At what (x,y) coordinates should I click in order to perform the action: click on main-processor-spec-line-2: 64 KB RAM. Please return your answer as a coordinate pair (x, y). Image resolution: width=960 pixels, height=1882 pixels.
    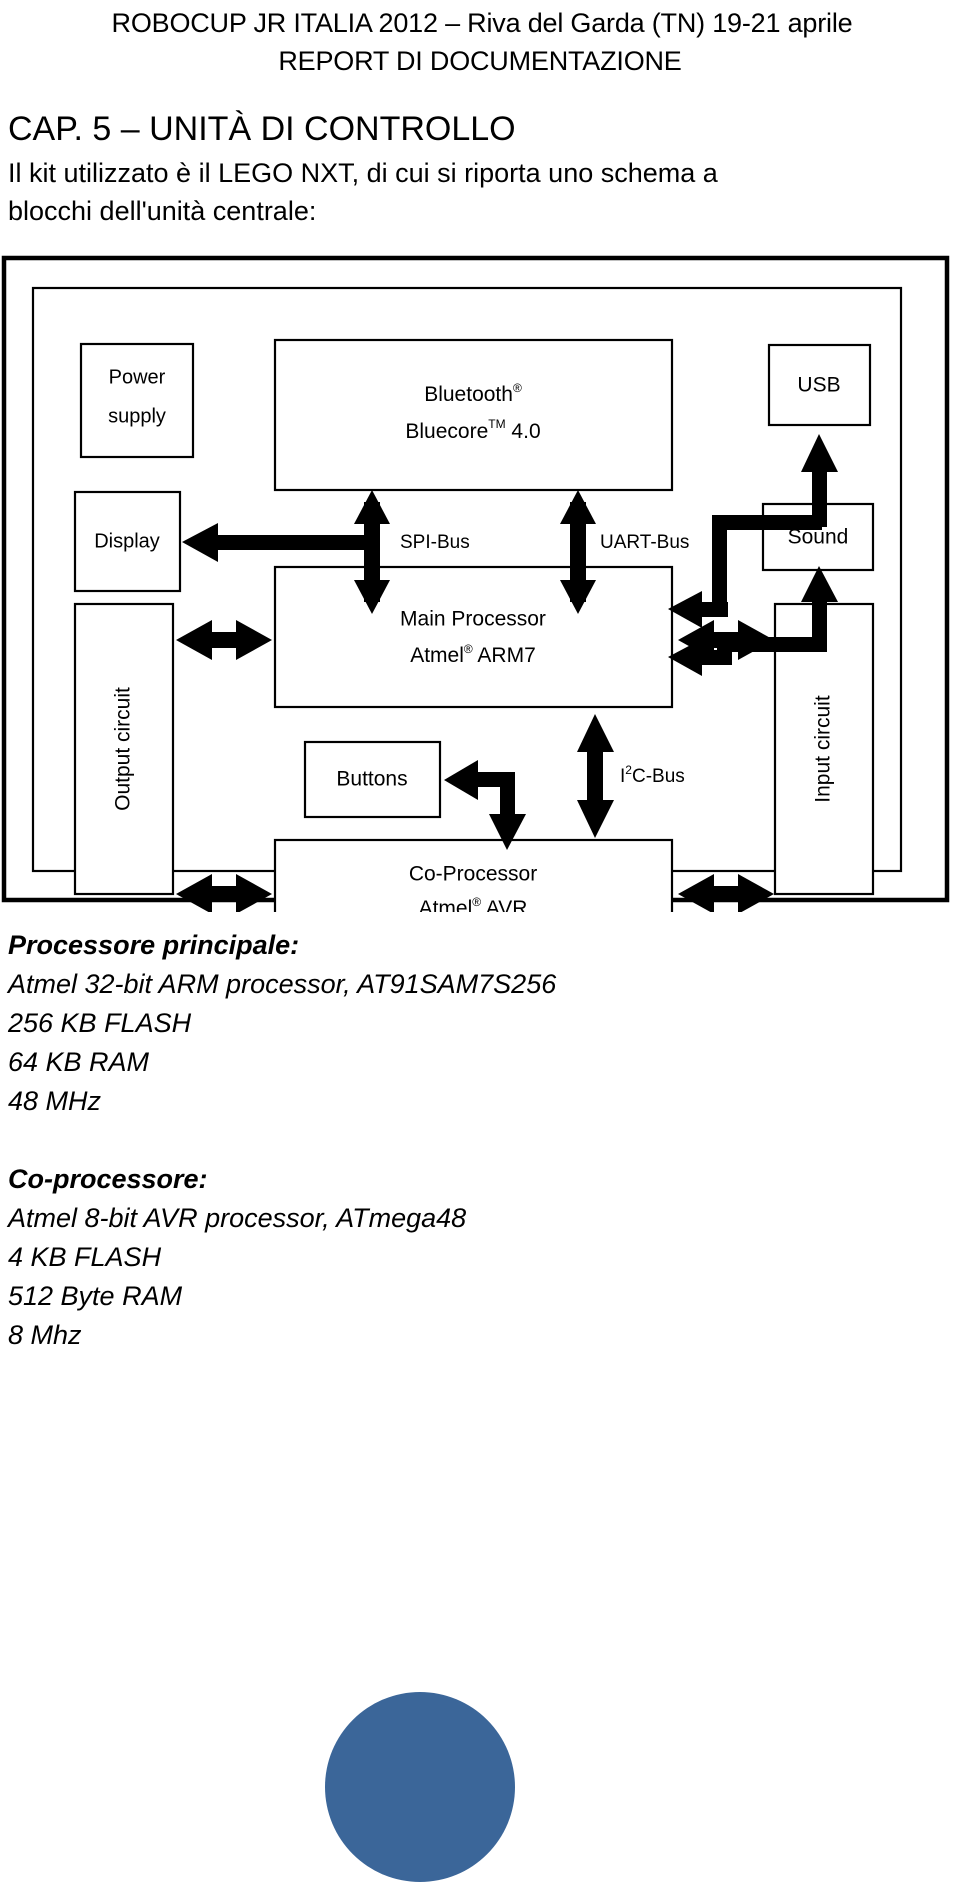
    Looking at the image, I should click on (79, 1062).